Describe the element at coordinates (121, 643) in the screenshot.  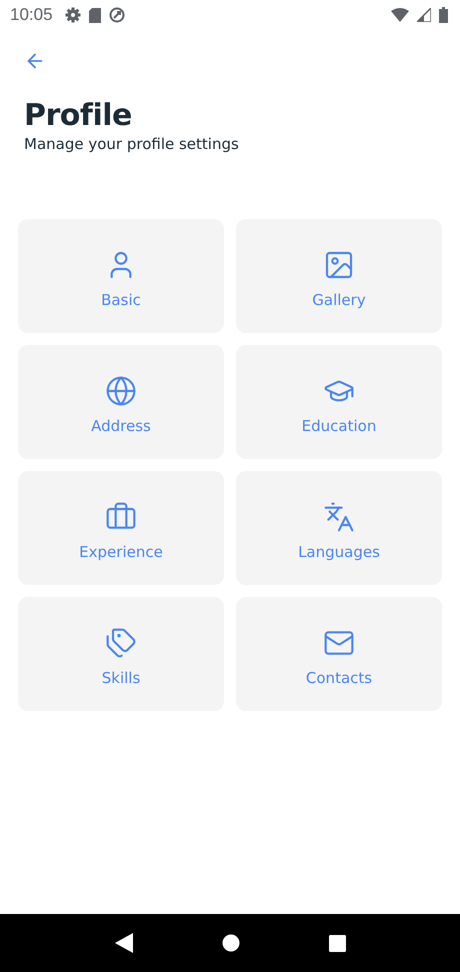
I see `tag-icon` at that location.